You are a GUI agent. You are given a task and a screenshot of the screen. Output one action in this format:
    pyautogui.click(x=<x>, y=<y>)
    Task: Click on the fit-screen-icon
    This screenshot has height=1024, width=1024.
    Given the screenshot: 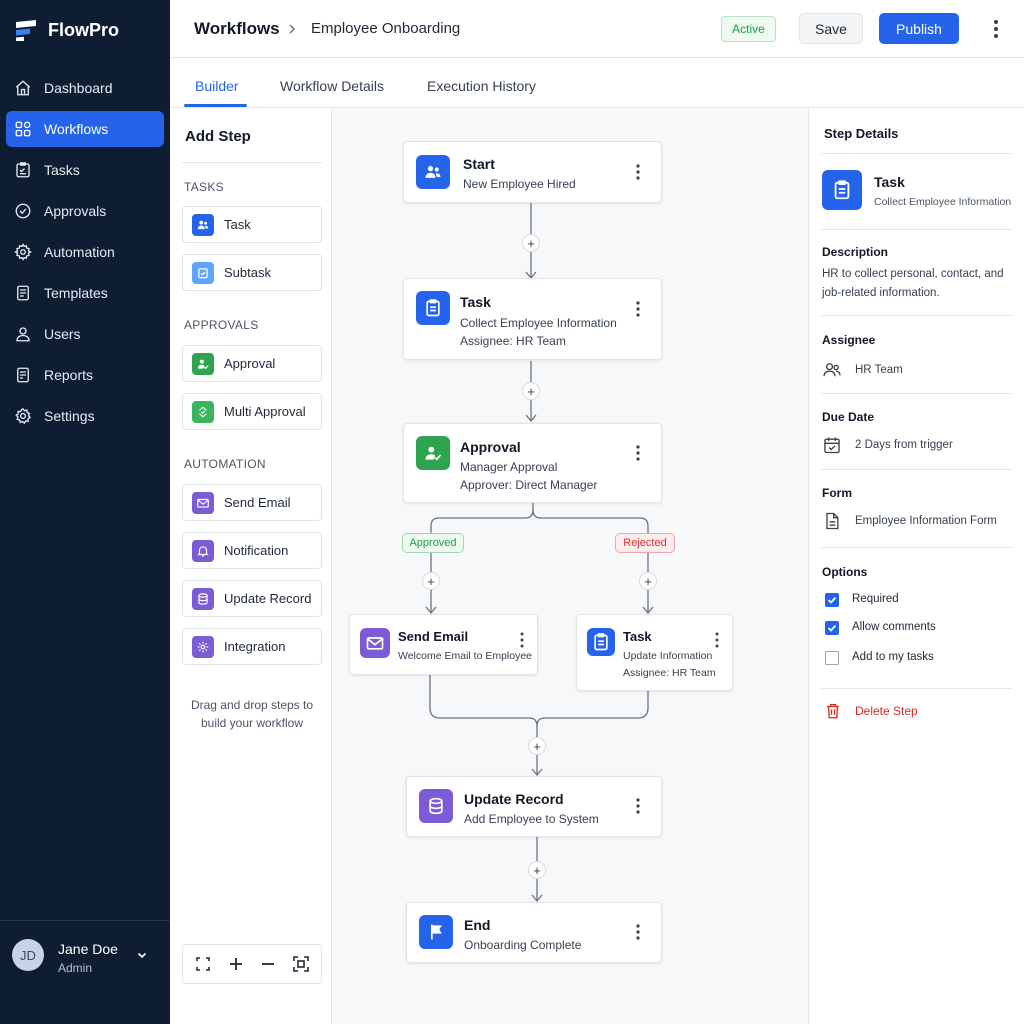 What is the action you would take?
    pyautogui.click(x=203, y=964)
    